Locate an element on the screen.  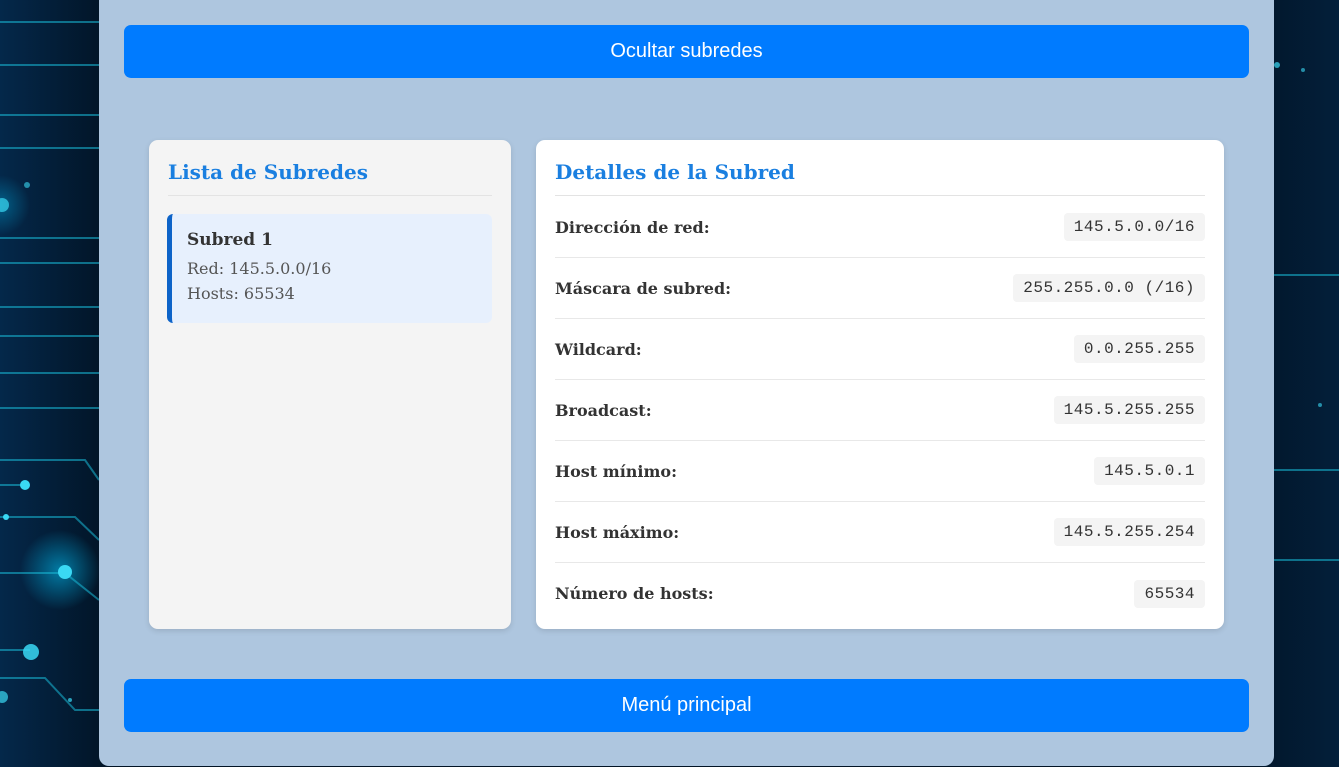
detail-value: 145.5.0.1 is located at coordinates (1149, 471).